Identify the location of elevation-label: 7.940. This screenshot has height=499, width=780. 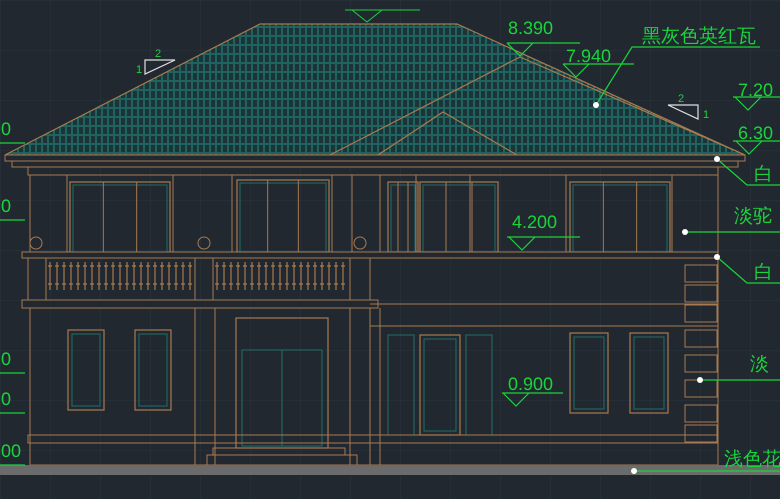
(589, 56).